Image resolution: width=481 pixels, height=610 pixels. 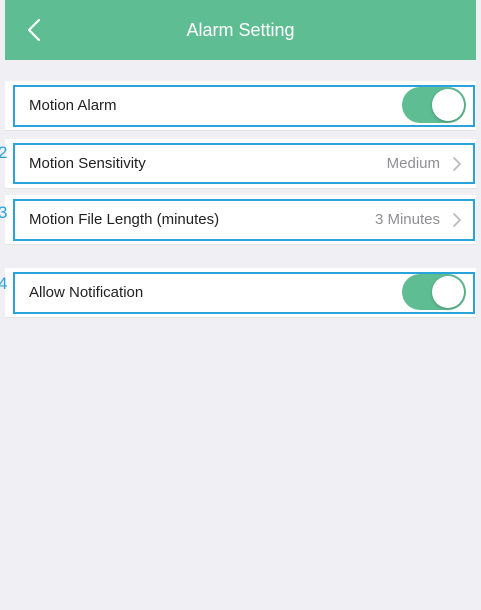 What do you see at coordinates (4, 212) in the screenshot?
I see `callout-number-3: 3` at bounding box center [4, 212].